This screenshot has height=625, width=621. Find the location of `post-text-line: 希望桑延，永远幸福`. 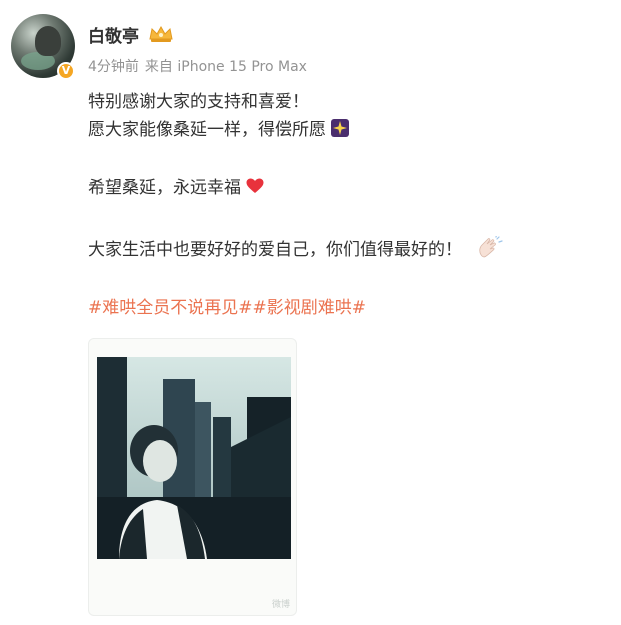

post-text-line: 希望桑延，永远幸福 is located at coordinates (176, 188).